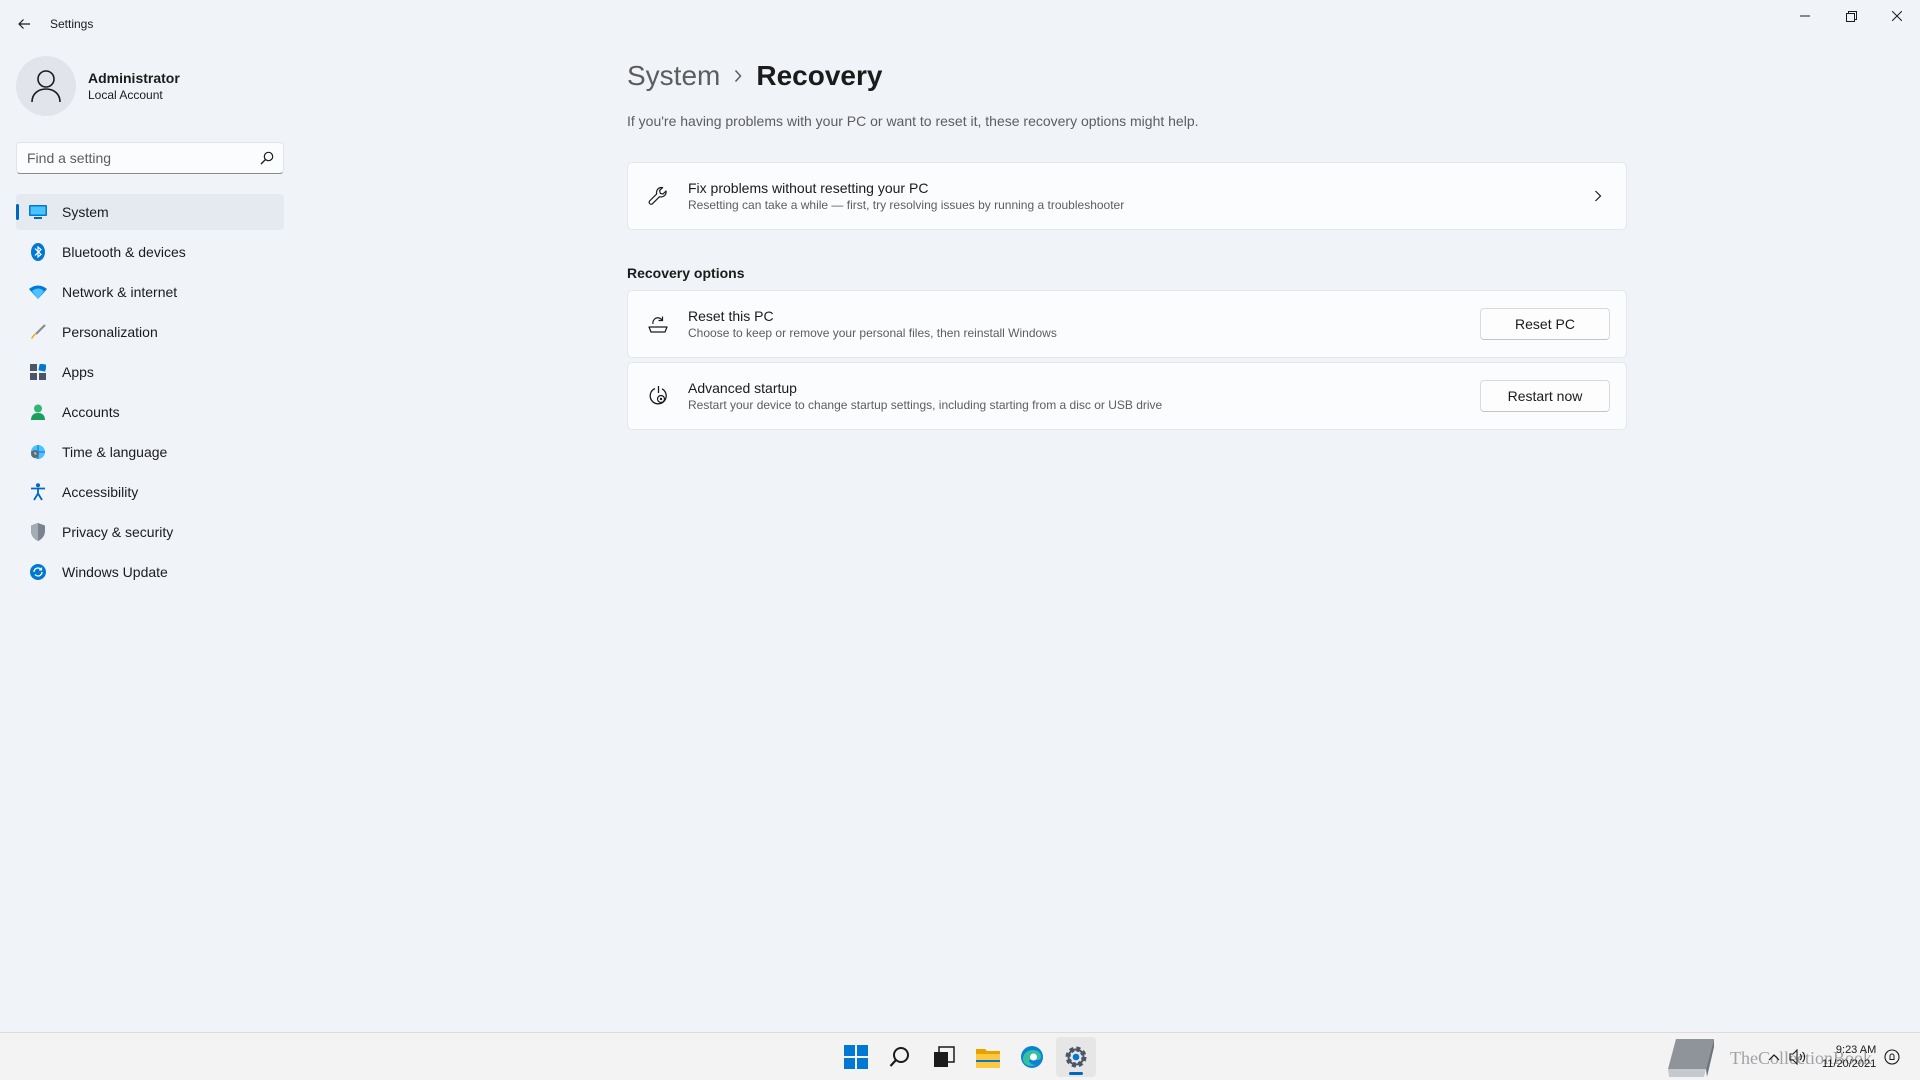  What do you see at coordinates (731, 316) in the screenshot?
I see `reset-pc-title: Reset this PC` at bounding box center [731, 316].